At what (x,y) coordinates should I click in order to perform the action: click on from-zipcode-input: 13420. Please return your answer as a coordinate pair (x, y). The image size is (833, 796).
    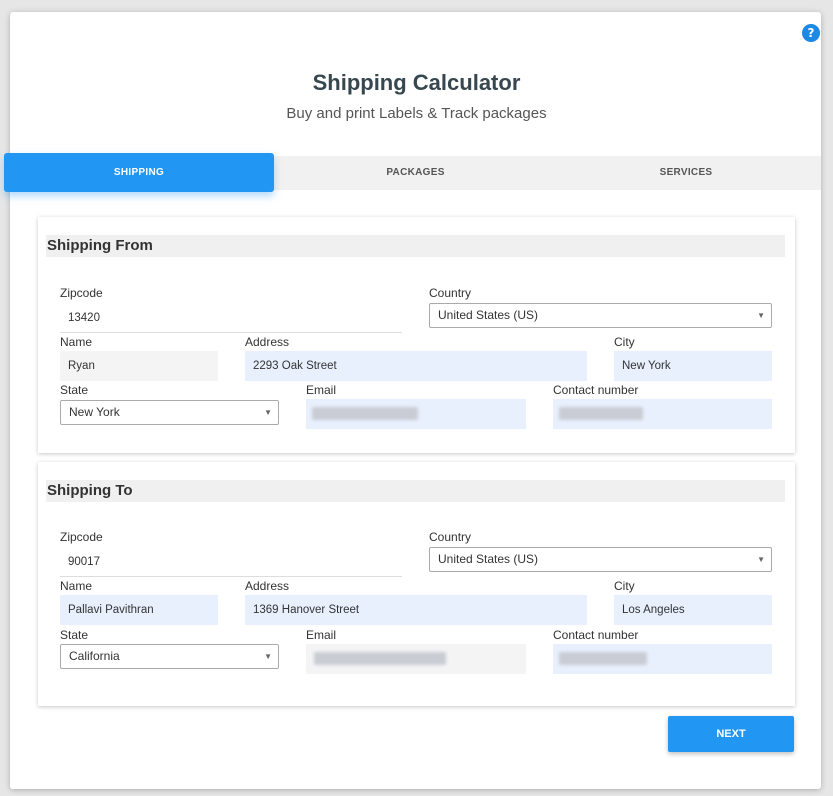
    Looking at the image, I should click on (231, 318).